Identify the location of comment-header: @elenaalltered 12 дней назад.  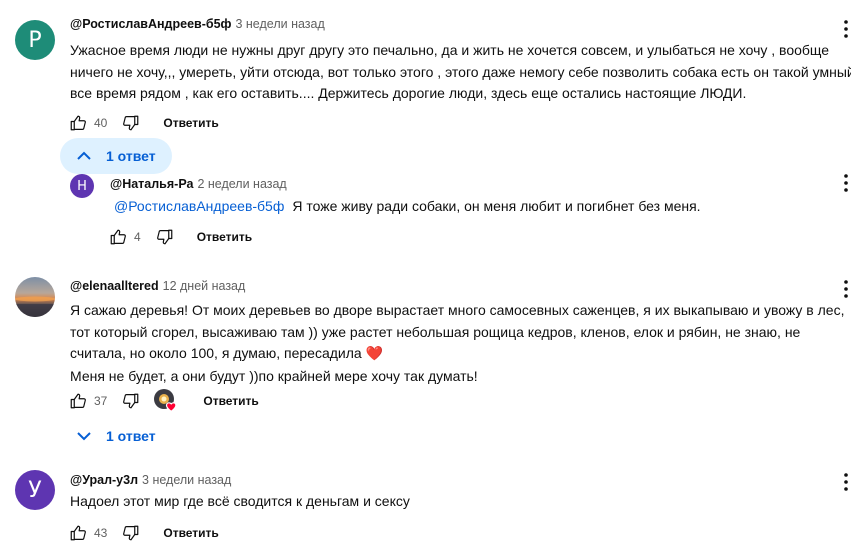
(157, 286).